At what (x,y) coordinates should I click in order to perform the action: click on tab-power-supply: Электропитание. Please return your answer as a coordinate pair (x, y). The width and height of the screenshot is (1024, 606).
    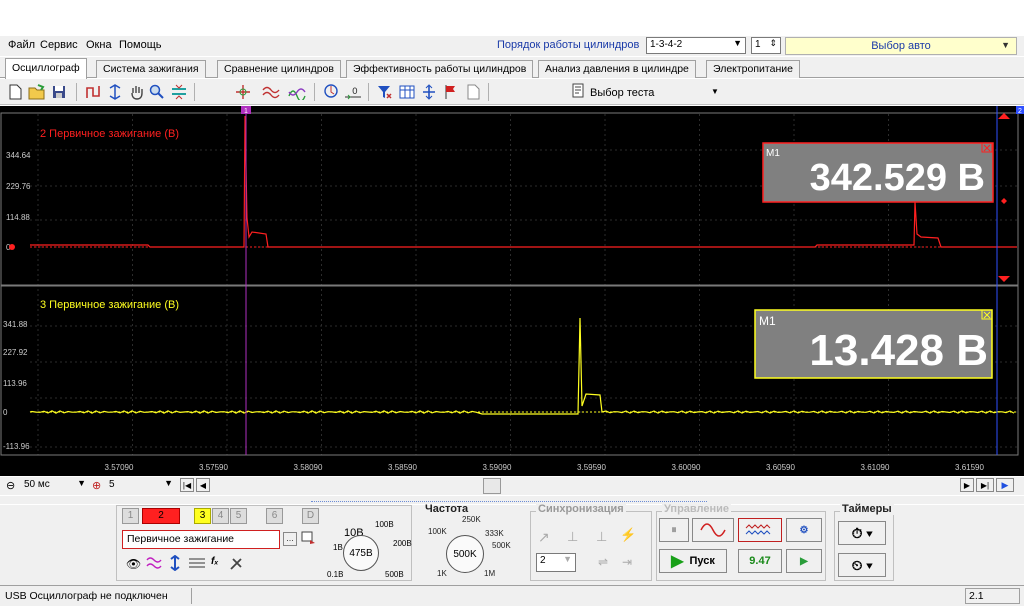
    Looking at the image, I should click on (753, 69).